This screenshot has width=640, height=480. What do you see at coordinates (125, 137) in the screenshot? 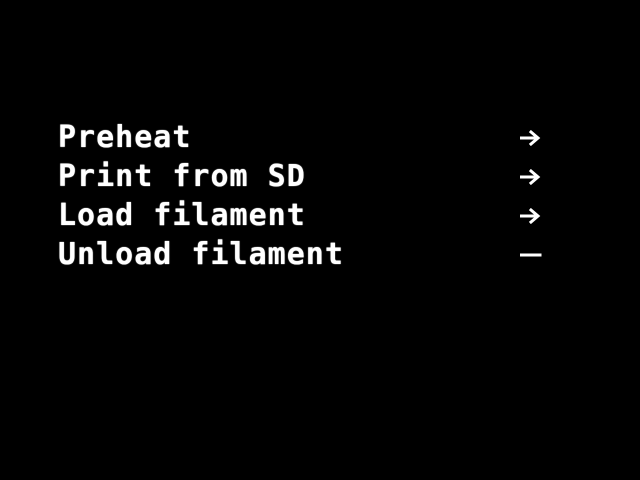
I see `menu-item-label: Preheat` at bounding box center [125, 137].